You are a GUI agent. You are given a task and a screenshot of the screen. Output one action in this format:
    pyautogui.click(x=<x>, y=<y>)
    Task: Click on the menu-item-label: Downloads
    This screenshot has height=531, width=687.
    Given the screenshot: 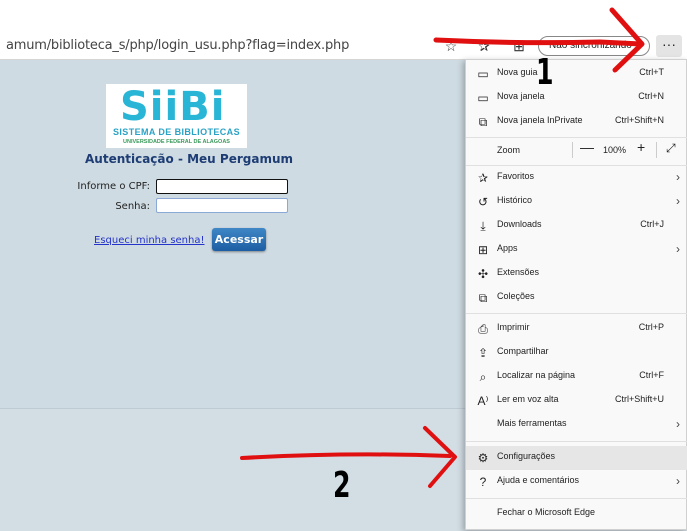 What is the action you would take?
    pyautogui.click(x=519, y=224)
    